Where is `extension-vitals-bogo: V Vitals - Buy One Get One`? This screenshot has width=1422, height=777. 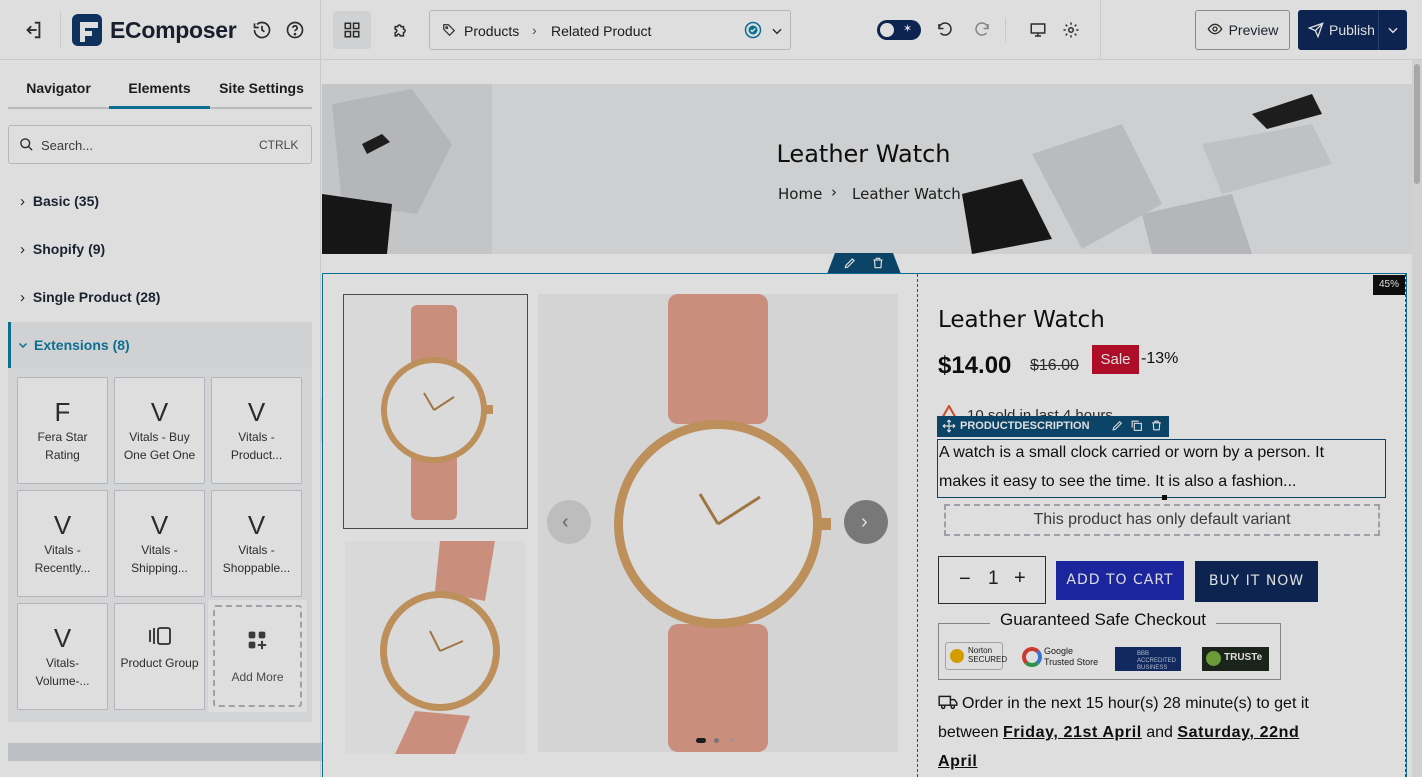
extension-vitals-bogo: V Vitals - Buy One Get One is located at coordinates (159, 430).